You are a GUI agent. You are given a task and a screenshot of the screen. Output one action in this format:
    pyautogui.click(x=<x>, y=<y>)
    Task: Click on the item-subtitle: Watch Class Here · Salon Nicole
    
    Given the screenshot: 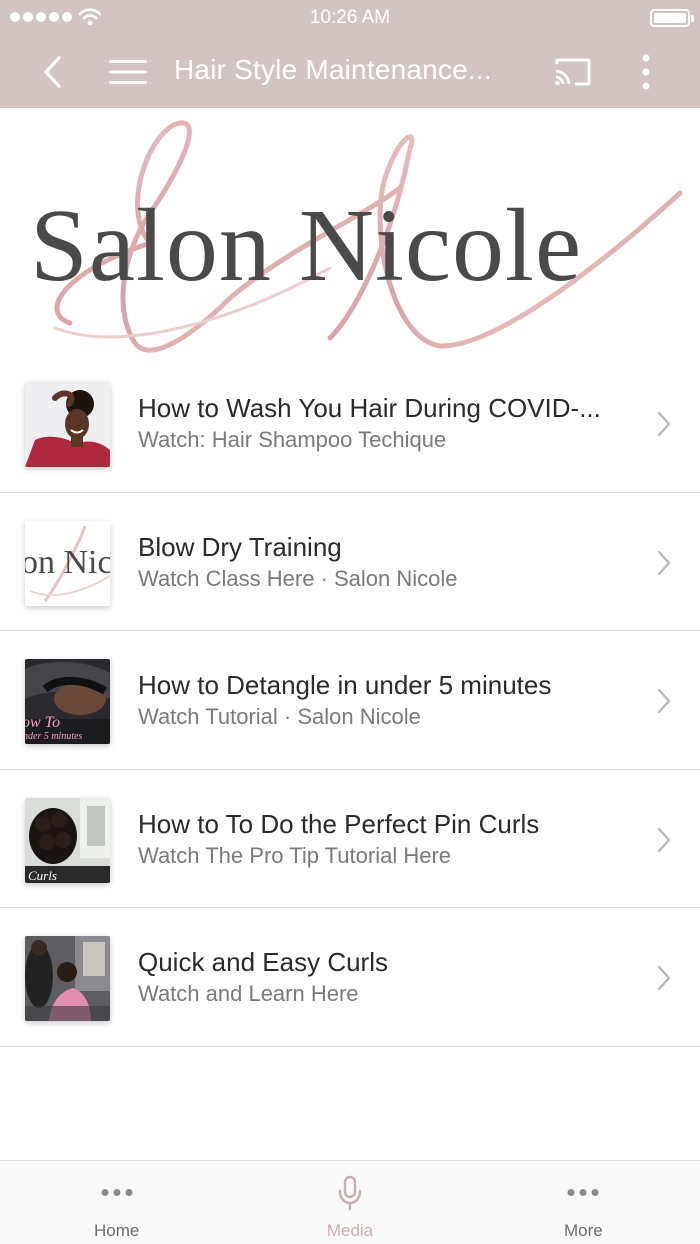 What is the action you would take?
    pyautogui.click(x=298, y=578)
    